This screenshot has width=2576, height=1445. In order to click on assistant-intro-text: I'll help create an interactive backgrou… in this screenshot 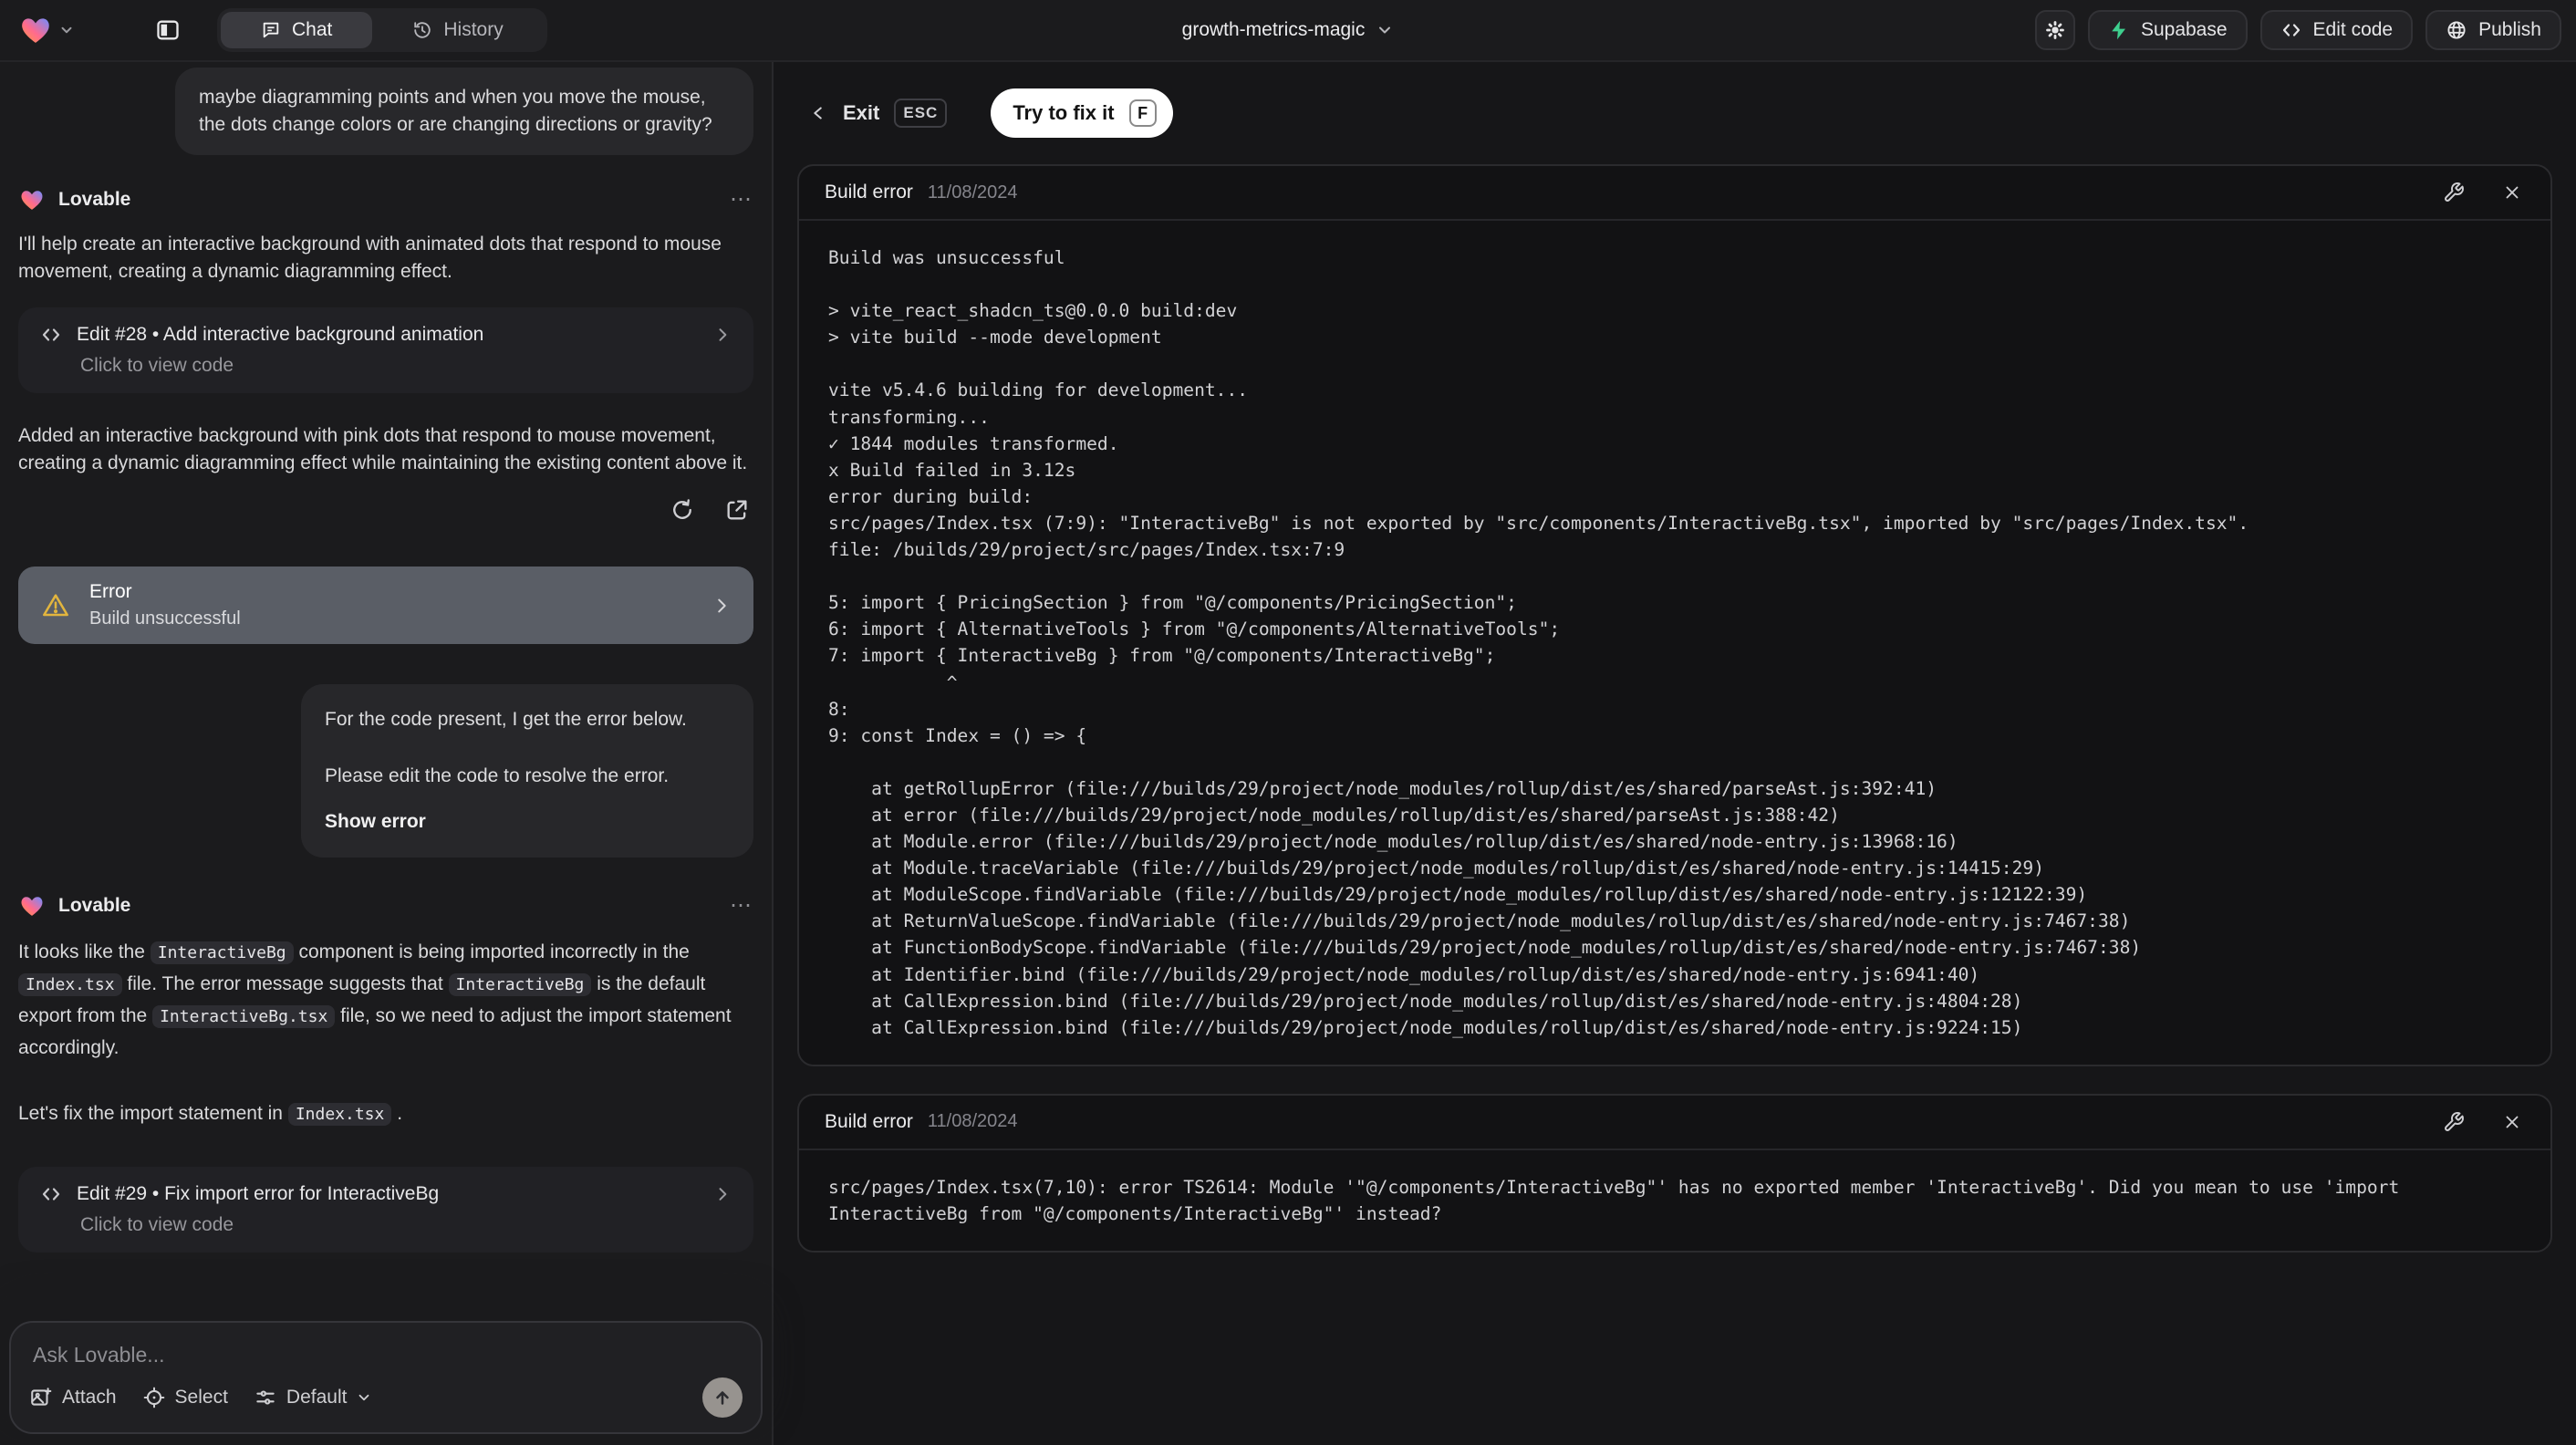, I will do `click(370, 258)`.